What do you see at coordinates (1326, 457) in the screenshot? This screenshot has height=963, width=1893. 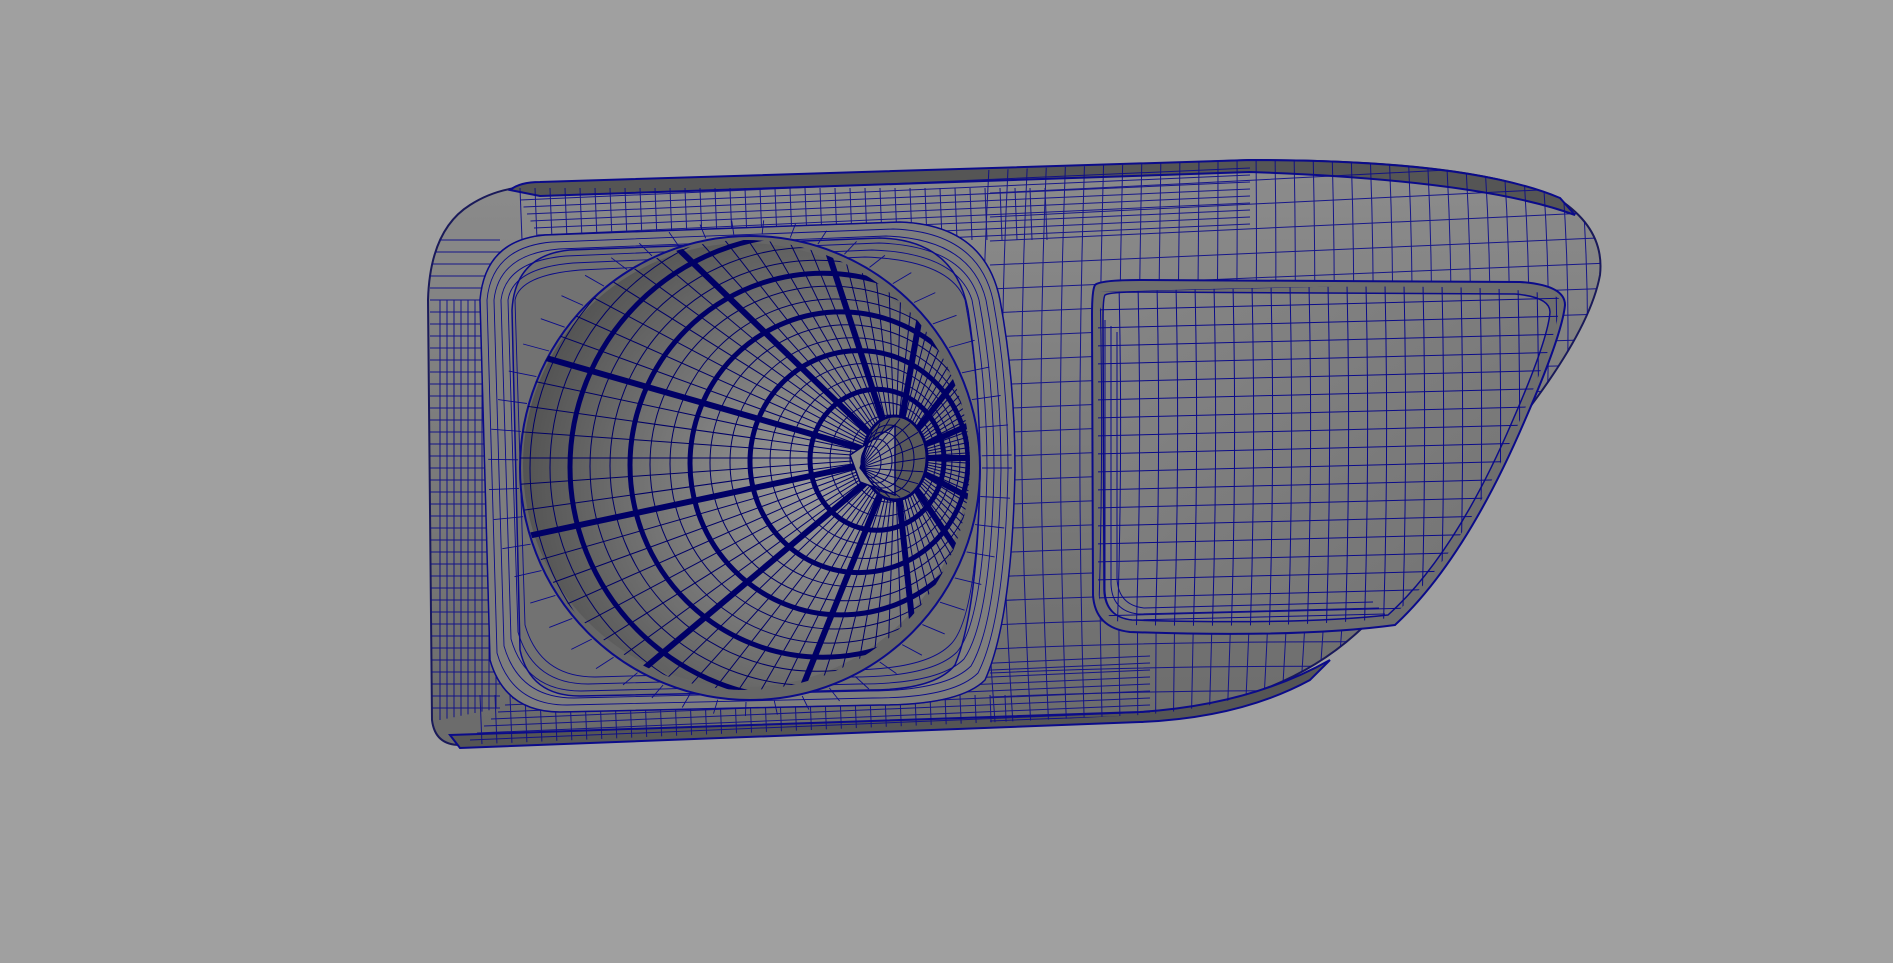 I see `lens-surface` at bounding box center [1326, 457].